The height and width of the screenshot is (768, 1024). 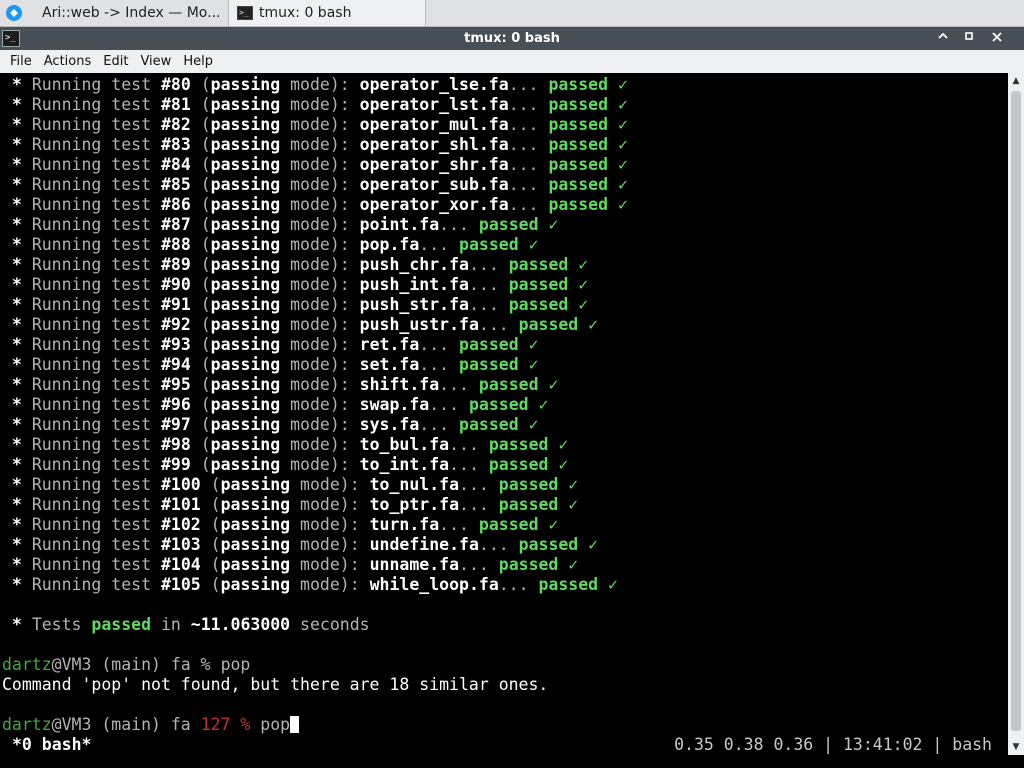 What do you see at coordinates (969, 38) in the screenshot?
I see `maximize-button` at bounding box center [969, 38].